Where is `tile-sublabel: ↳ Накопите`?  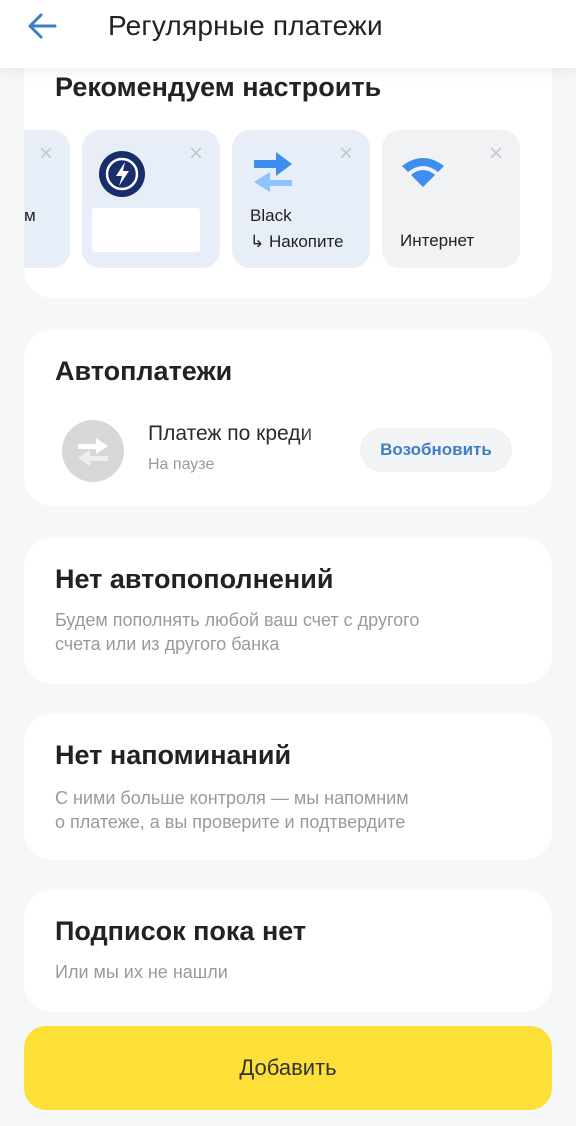 tile-sublabel: ↳ Накопите is located at coordinates (297, 241).